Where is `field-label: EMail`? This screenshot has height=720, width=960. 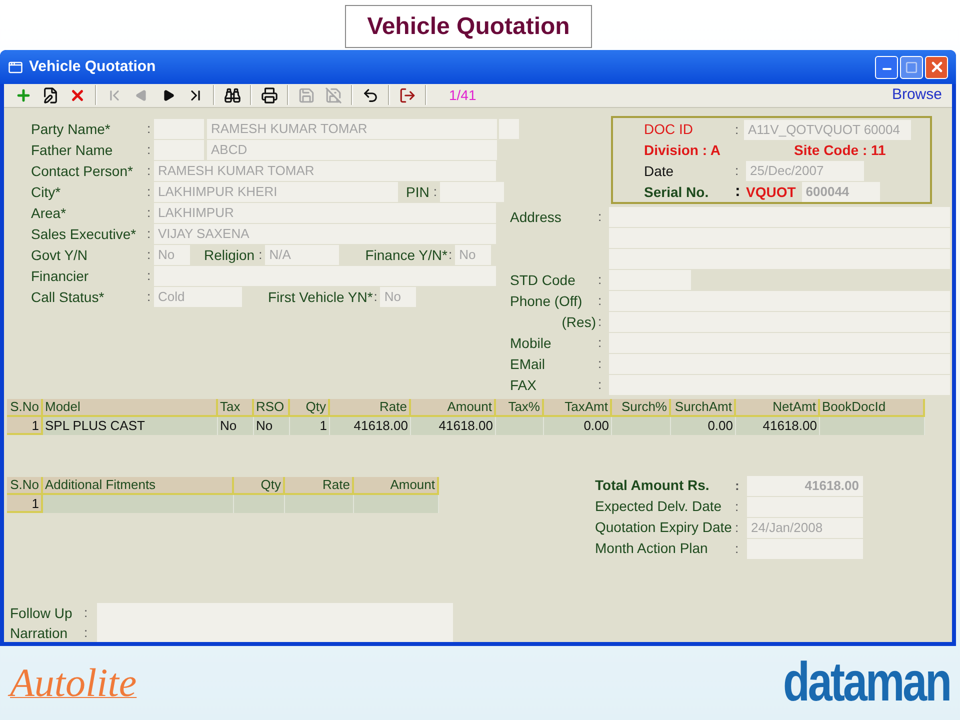 field-label: EMail is located at coordinates (528, 364).